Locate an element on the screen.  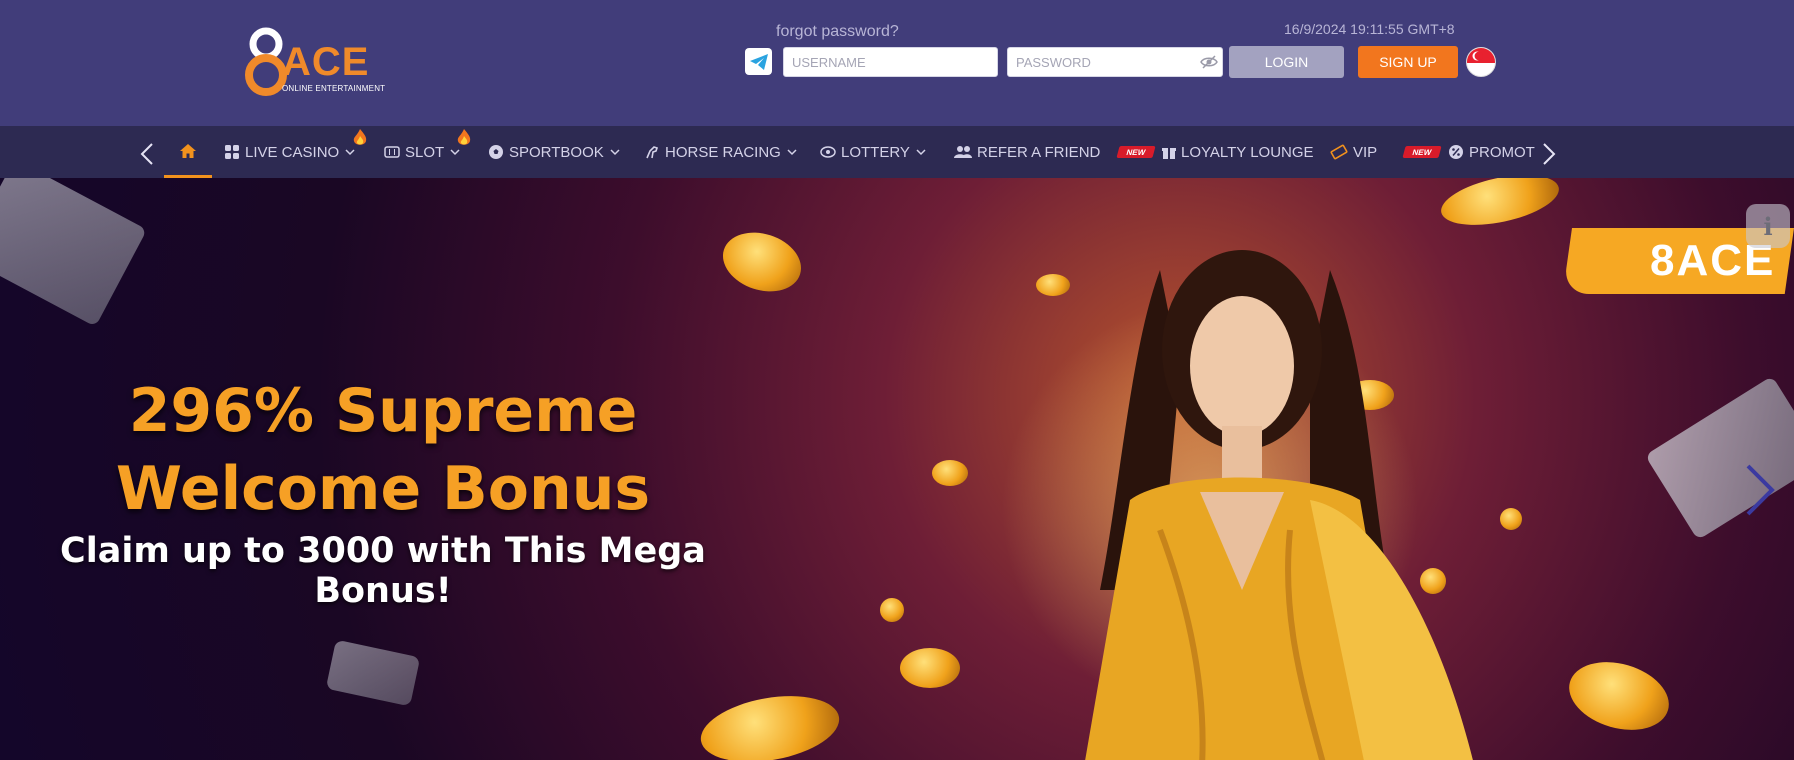
eye-slash-icon is located at coordinates (1209, 62).